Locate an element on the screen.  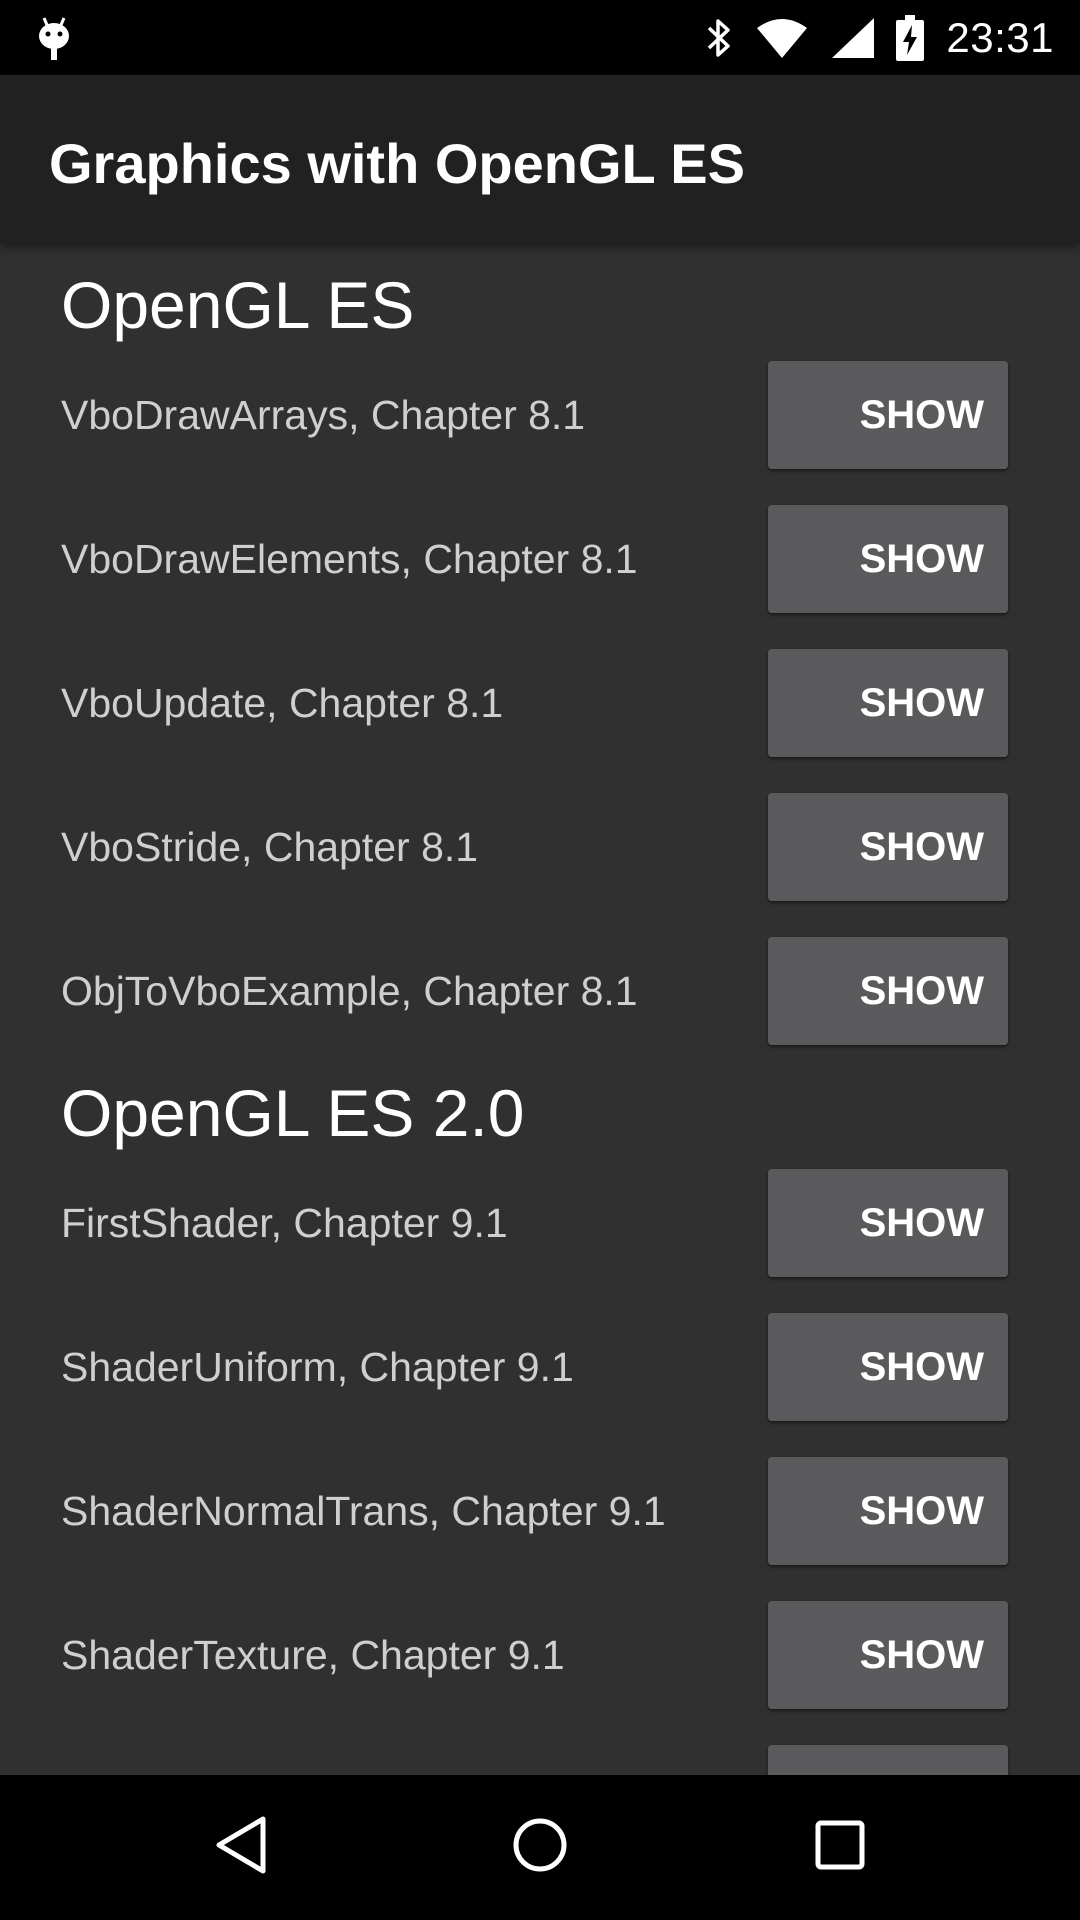
back-button is located at coordinates (241, 1847).